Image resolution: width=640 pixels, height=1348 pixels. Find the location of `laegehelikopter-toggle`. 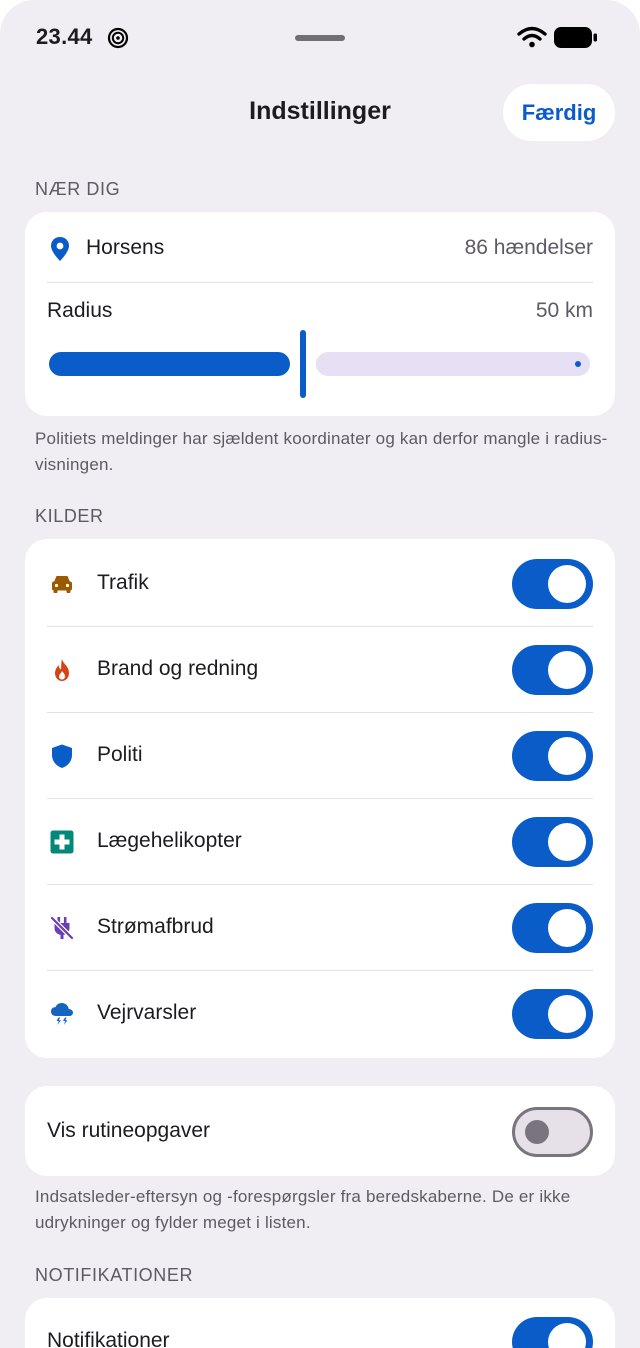

laegehelikopter-toggle is located at coordinates (552, 842).